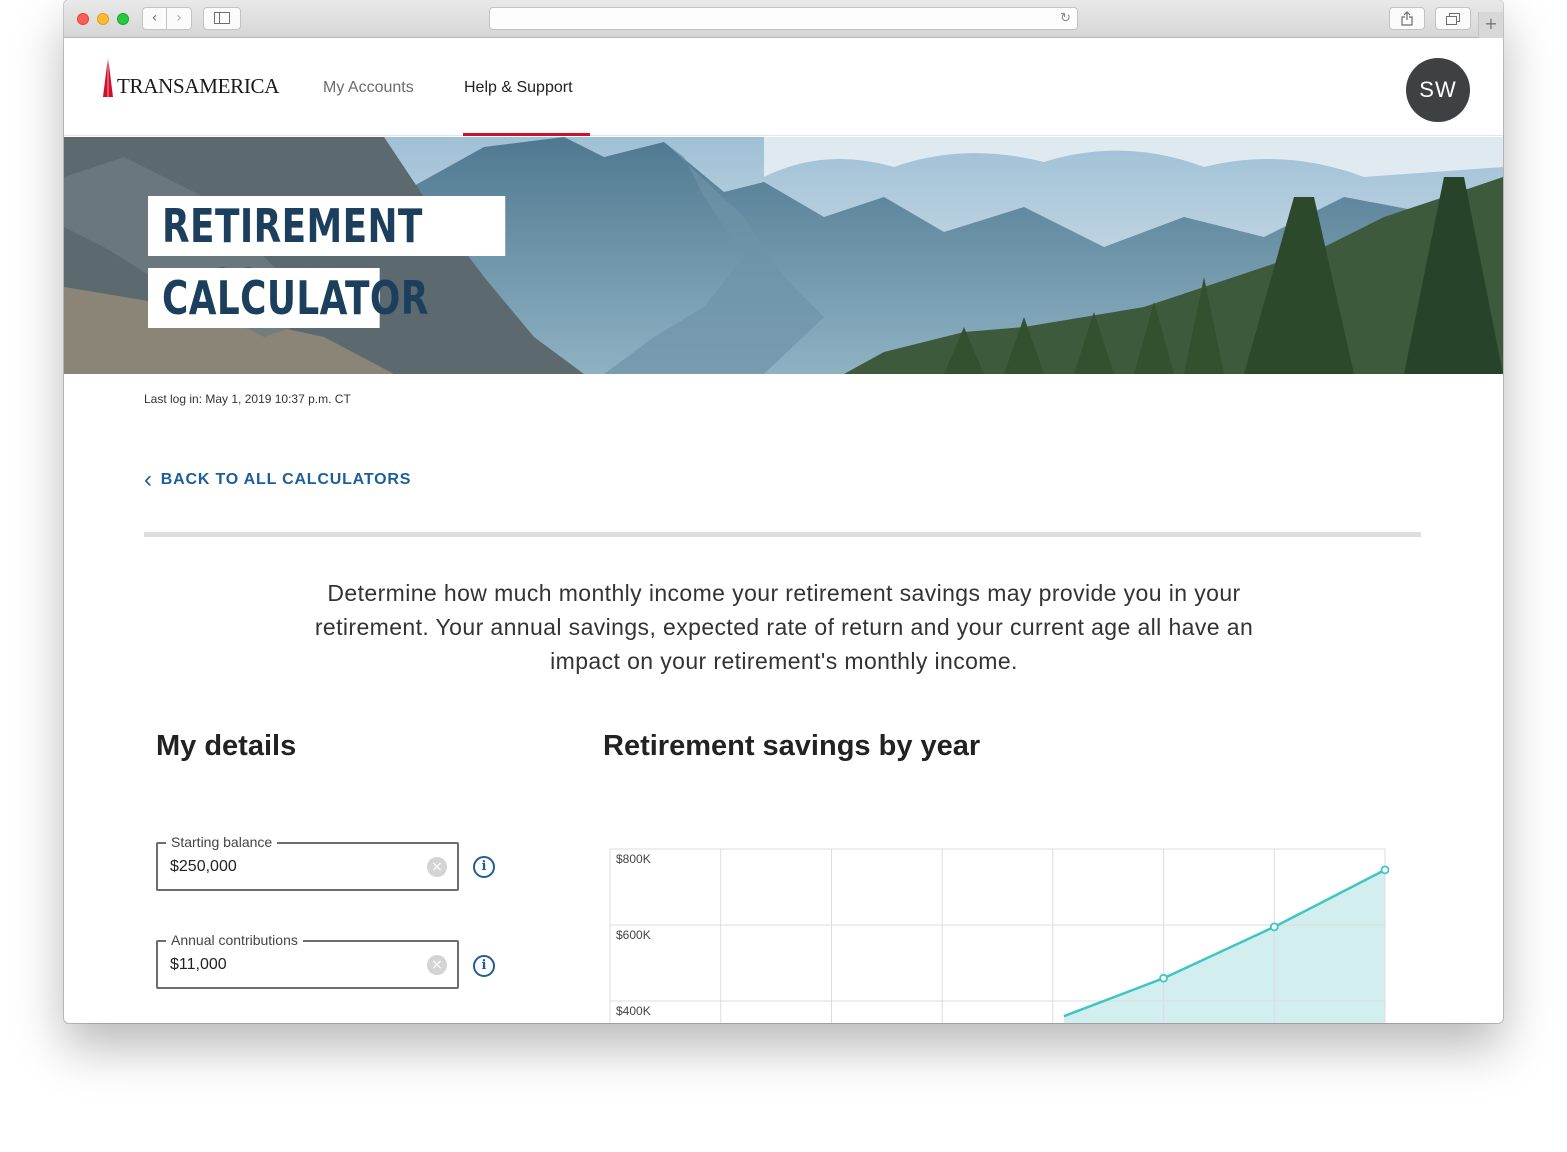 The width and height of the screenshot is (1567, 1152). Describe the element at coordinates (633, 859) in the screenshot. I see `y-tick-label: $800K` at that location.